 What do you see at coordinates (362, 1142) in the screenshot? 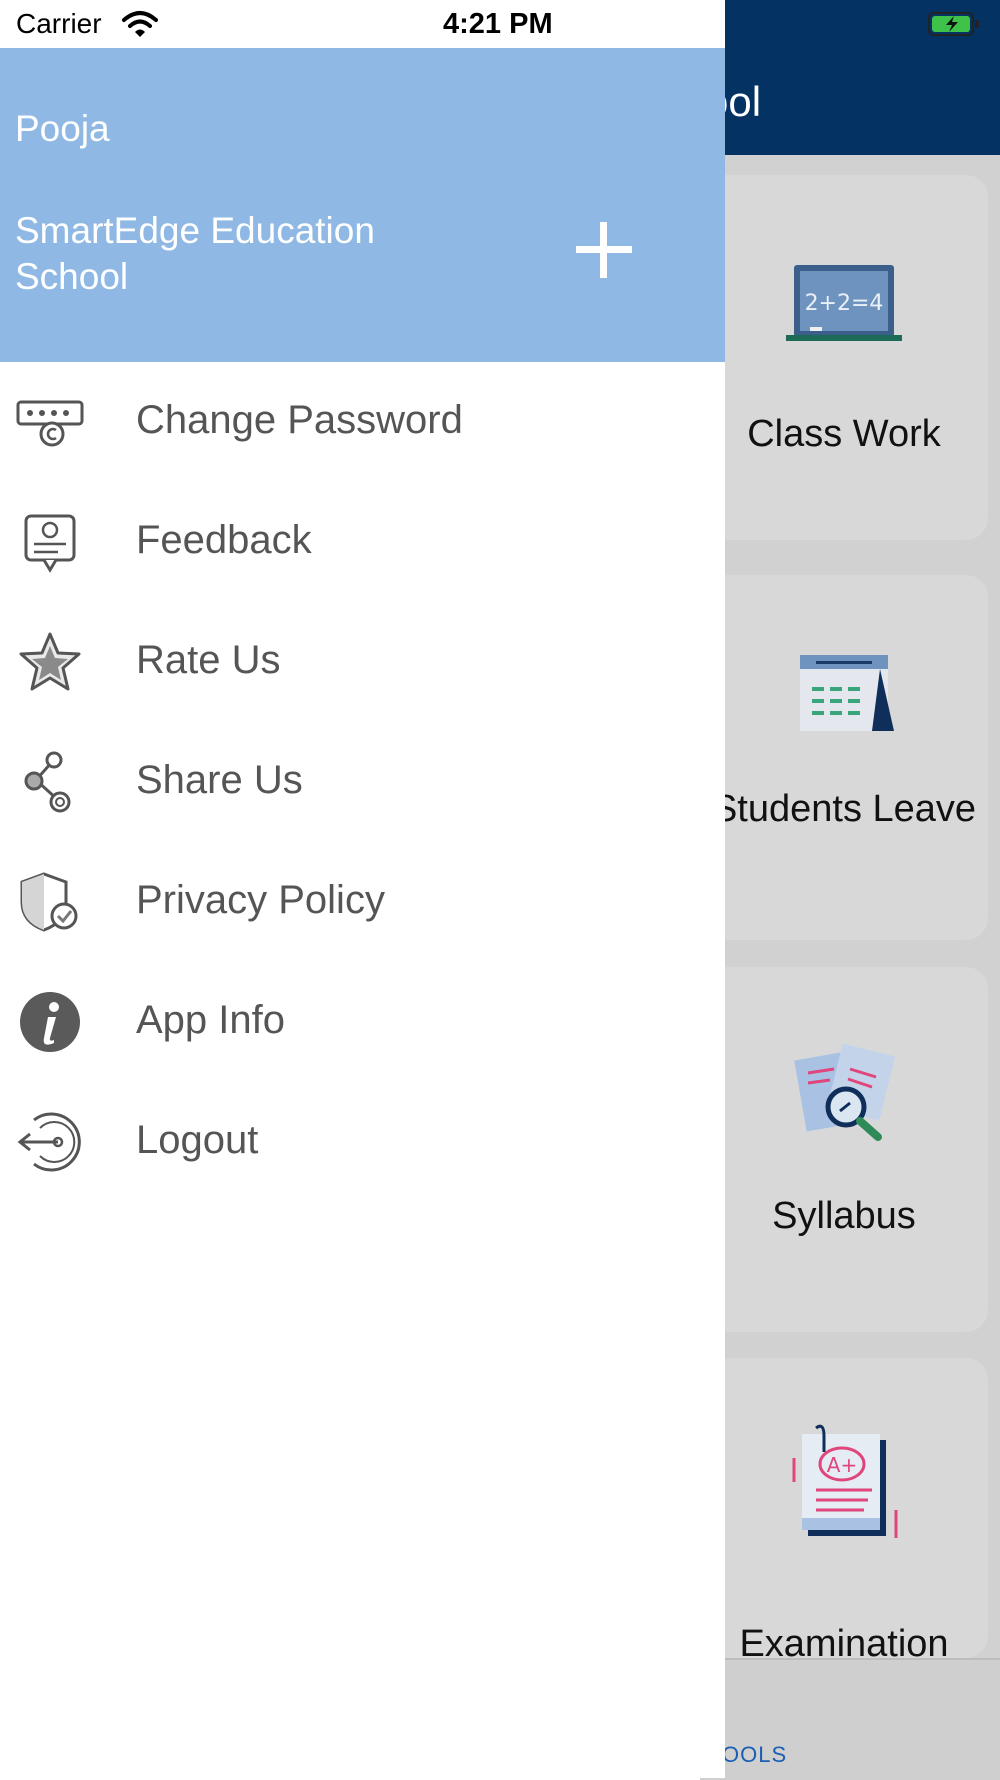
I see `menu-item-logout: Logout` at bounding box center [362, 1142].